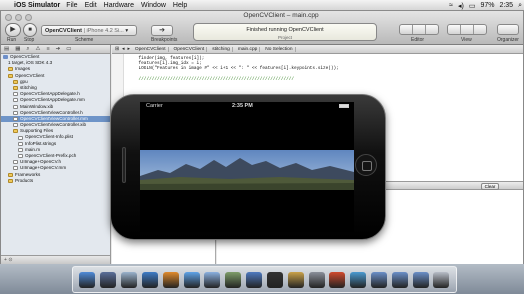 This screenshot has width=524, height=294. I want to click on minimize-button, so click(18, 17).